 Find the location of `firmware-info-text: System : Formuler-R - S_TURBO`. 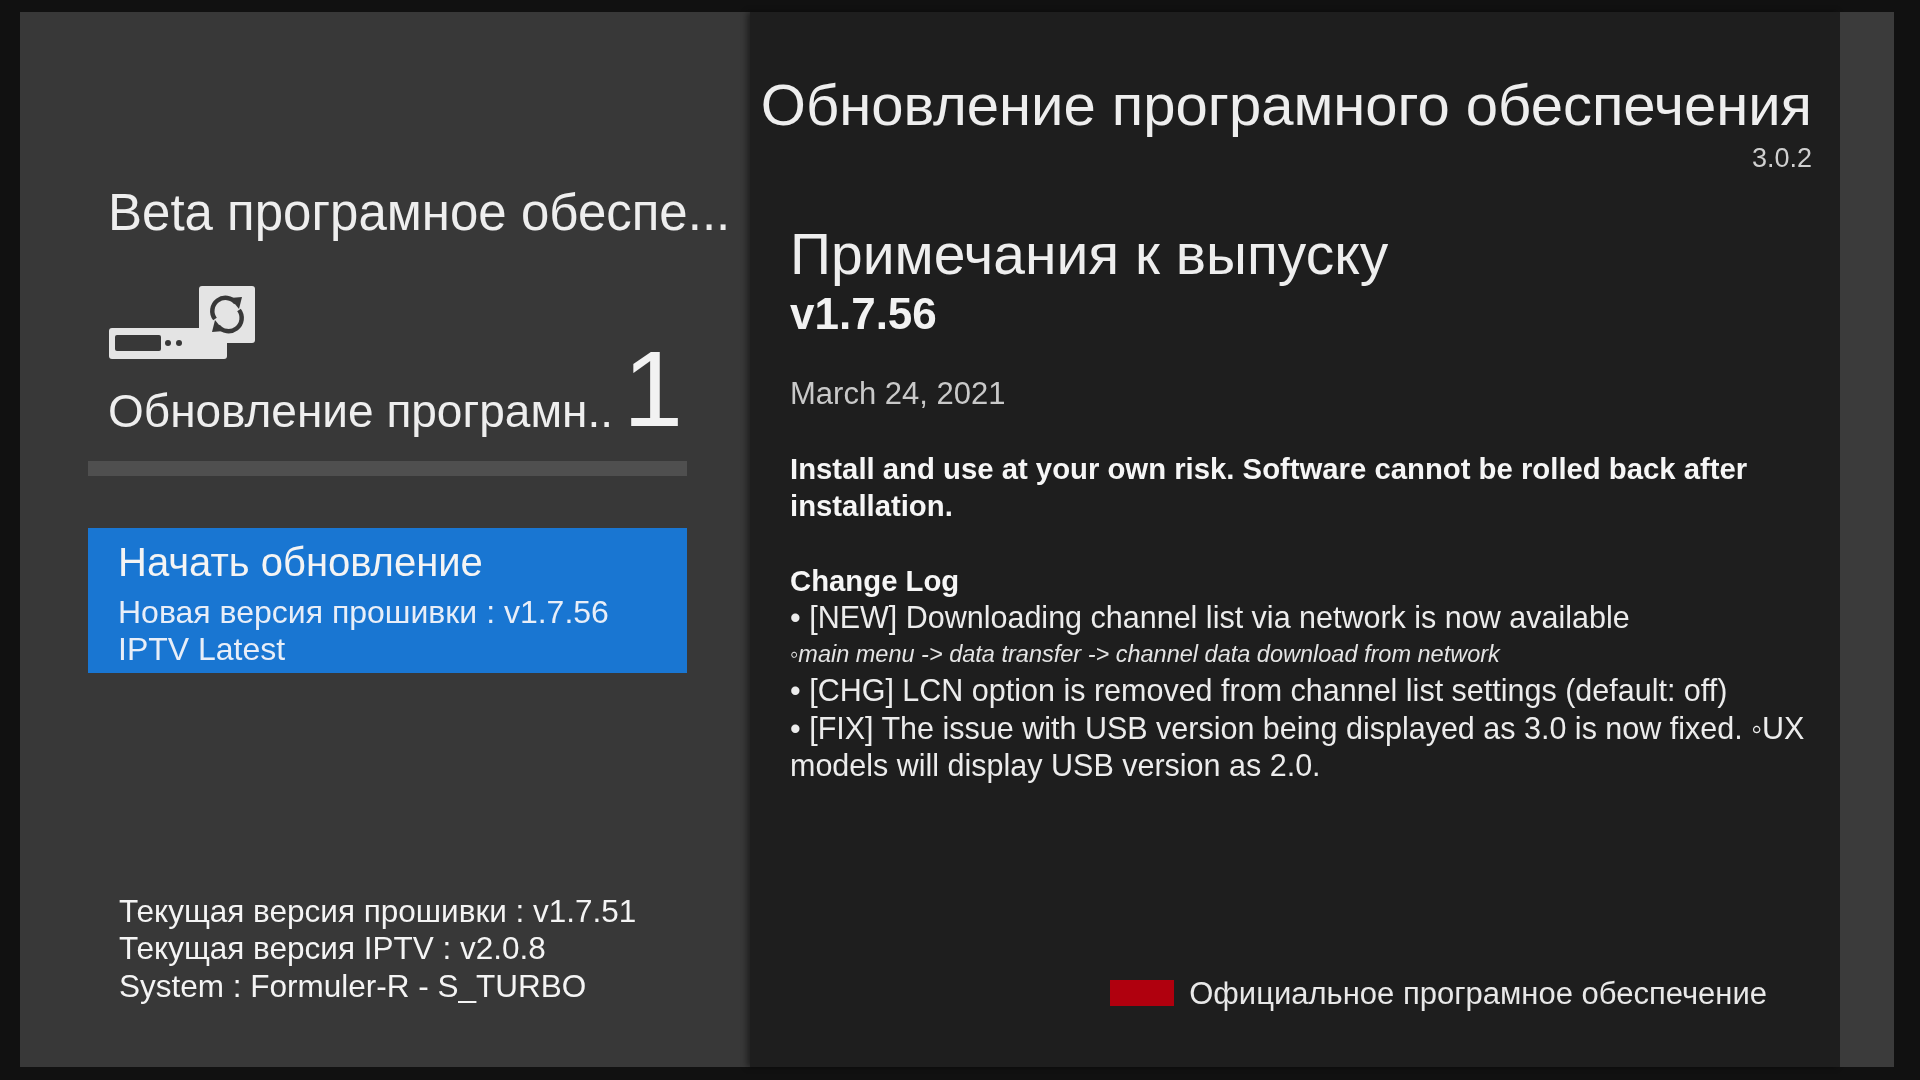

firmware-info-text: System : Formuler-R - S_TURBO is located at coordinates (353, 986).